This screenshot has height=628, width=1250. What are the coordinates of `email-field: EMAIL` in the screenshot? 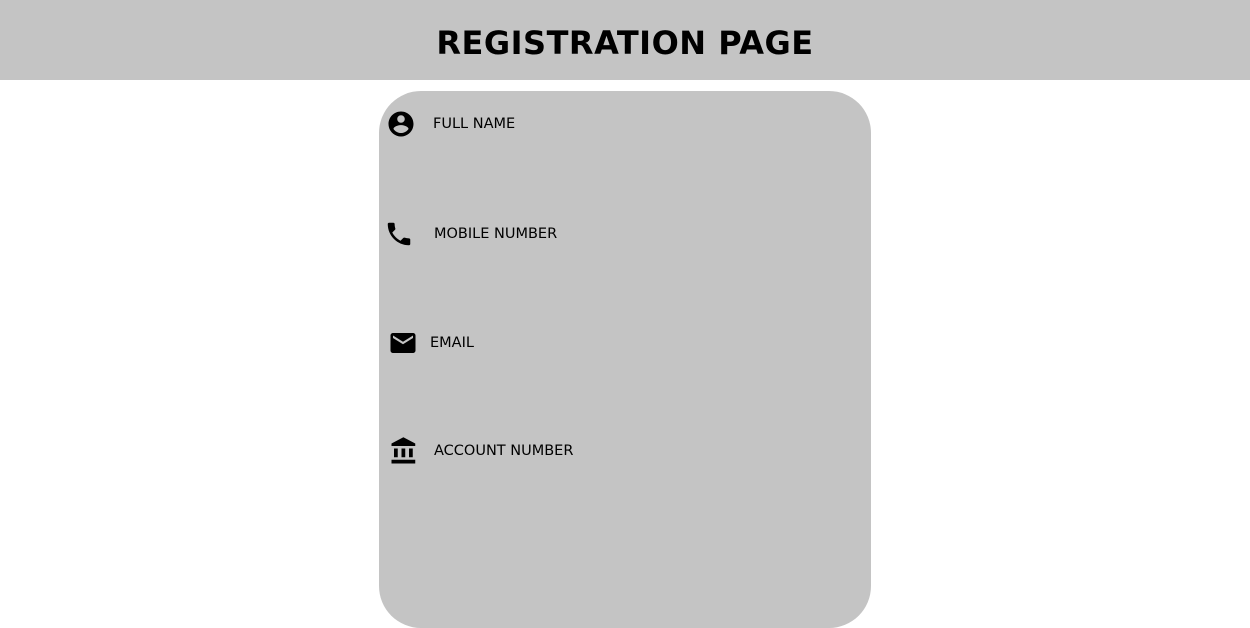 It's located at (625, 343).